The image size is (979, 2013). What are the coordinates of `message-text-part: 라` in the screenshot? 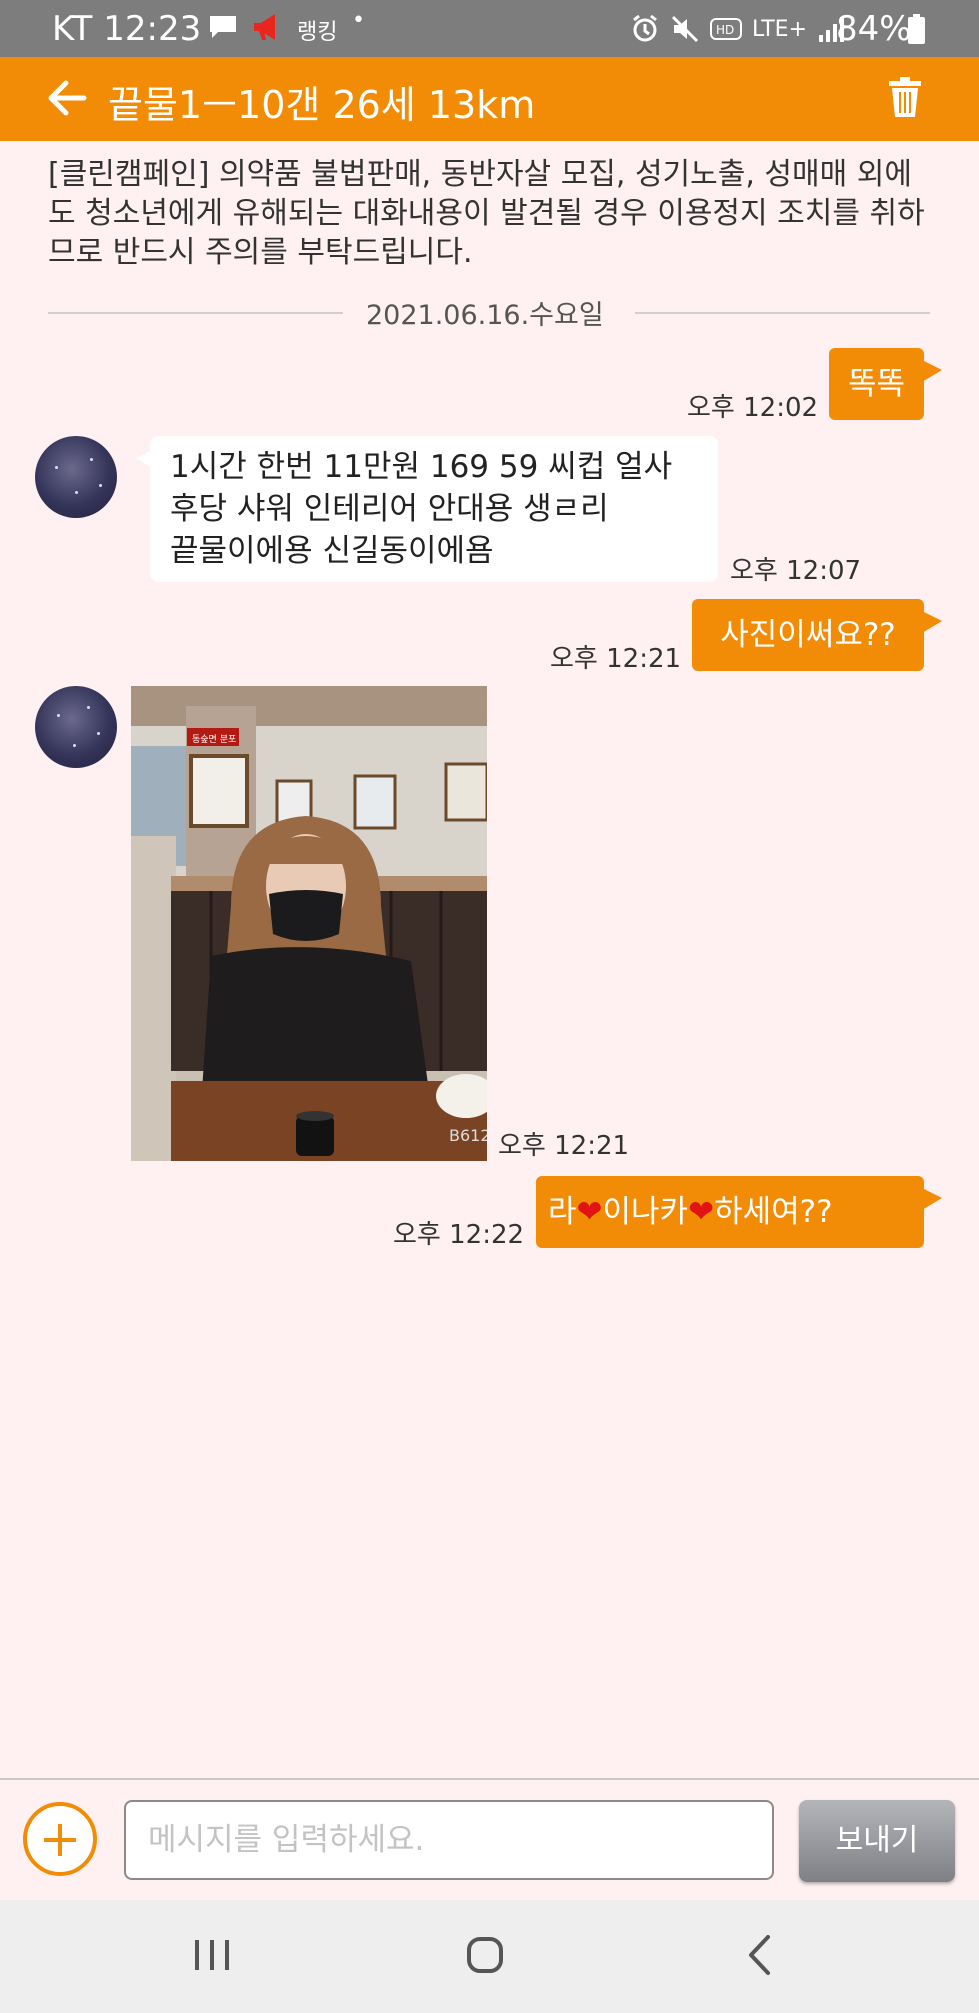 It's located at (562, 1212).